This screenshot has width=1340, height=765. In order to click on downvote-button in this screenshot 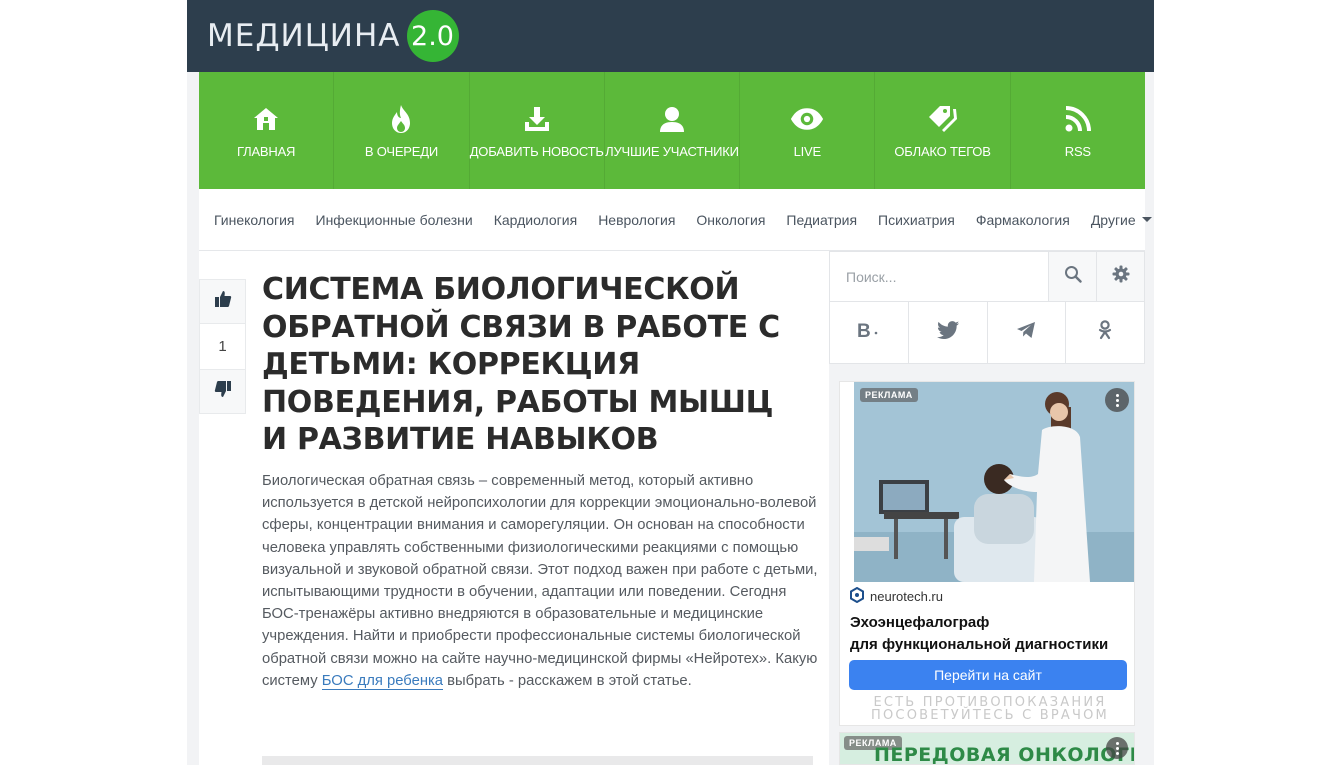, I will do `click(222, 391)`.